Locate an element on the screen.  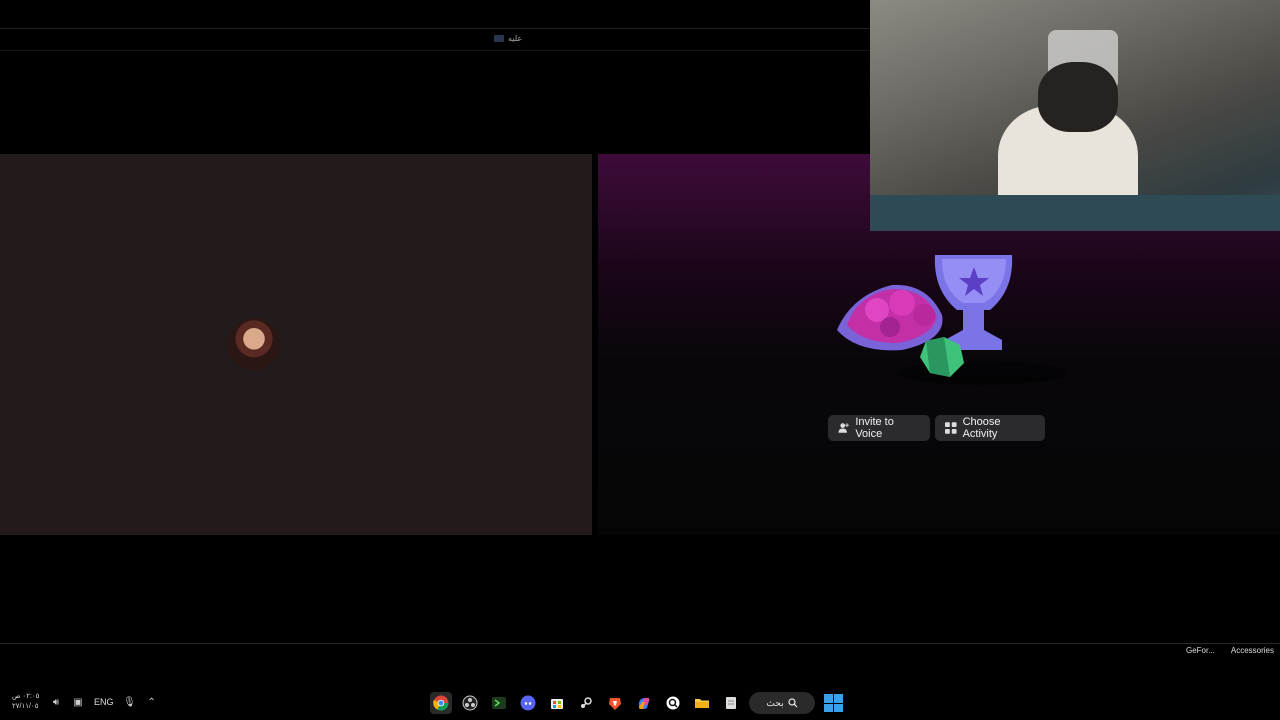
choose-activity-button: Choose Activity is located at coordinates (990, 428).